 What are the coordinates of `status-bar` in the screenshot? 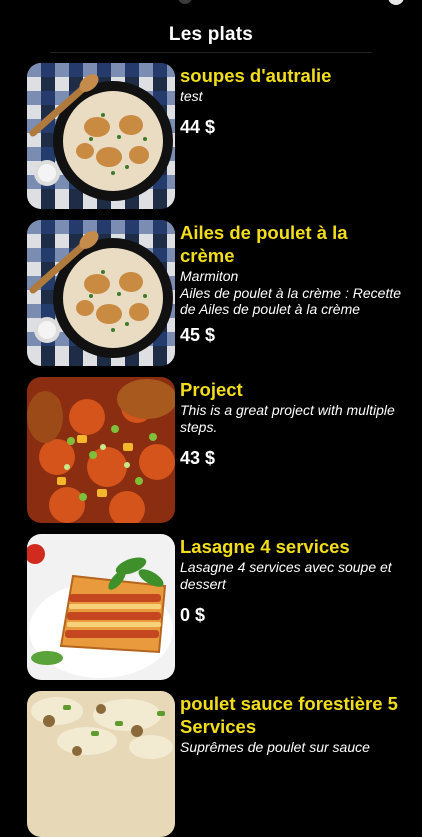 It's located at (211, 5).